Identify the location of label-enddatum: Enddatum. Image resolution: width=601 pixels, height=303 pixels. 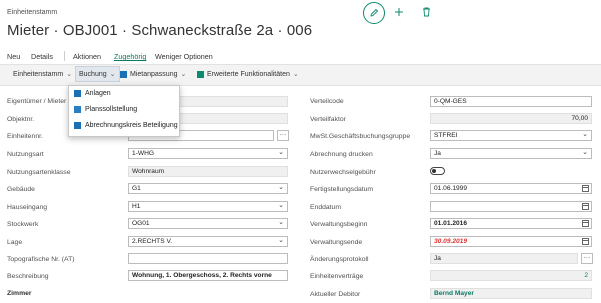
(325, 207).